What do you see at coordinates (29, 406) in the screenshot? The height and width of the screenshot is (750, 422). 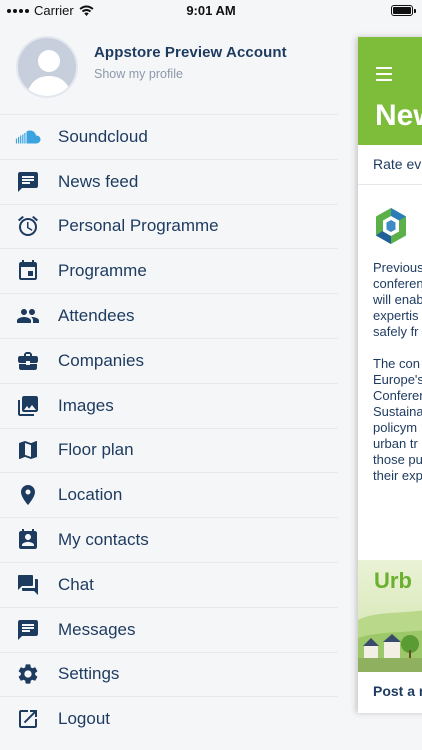 I see `images-icon` at bounding box center [29, 406].